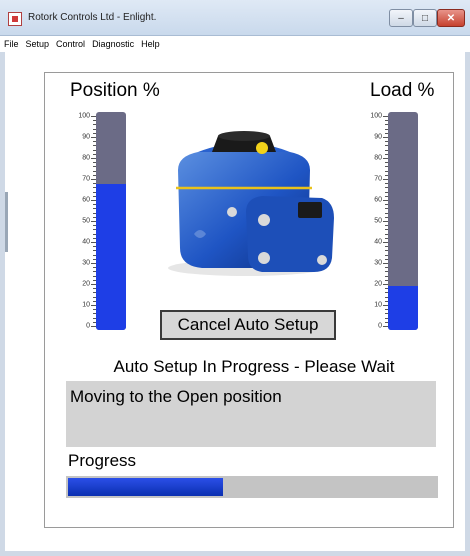 This screenshot has width=470, height=556. Describe the element at coordinates (86, 179) in the screenshot. I see `position-scale-tick-label: 70` at that location.